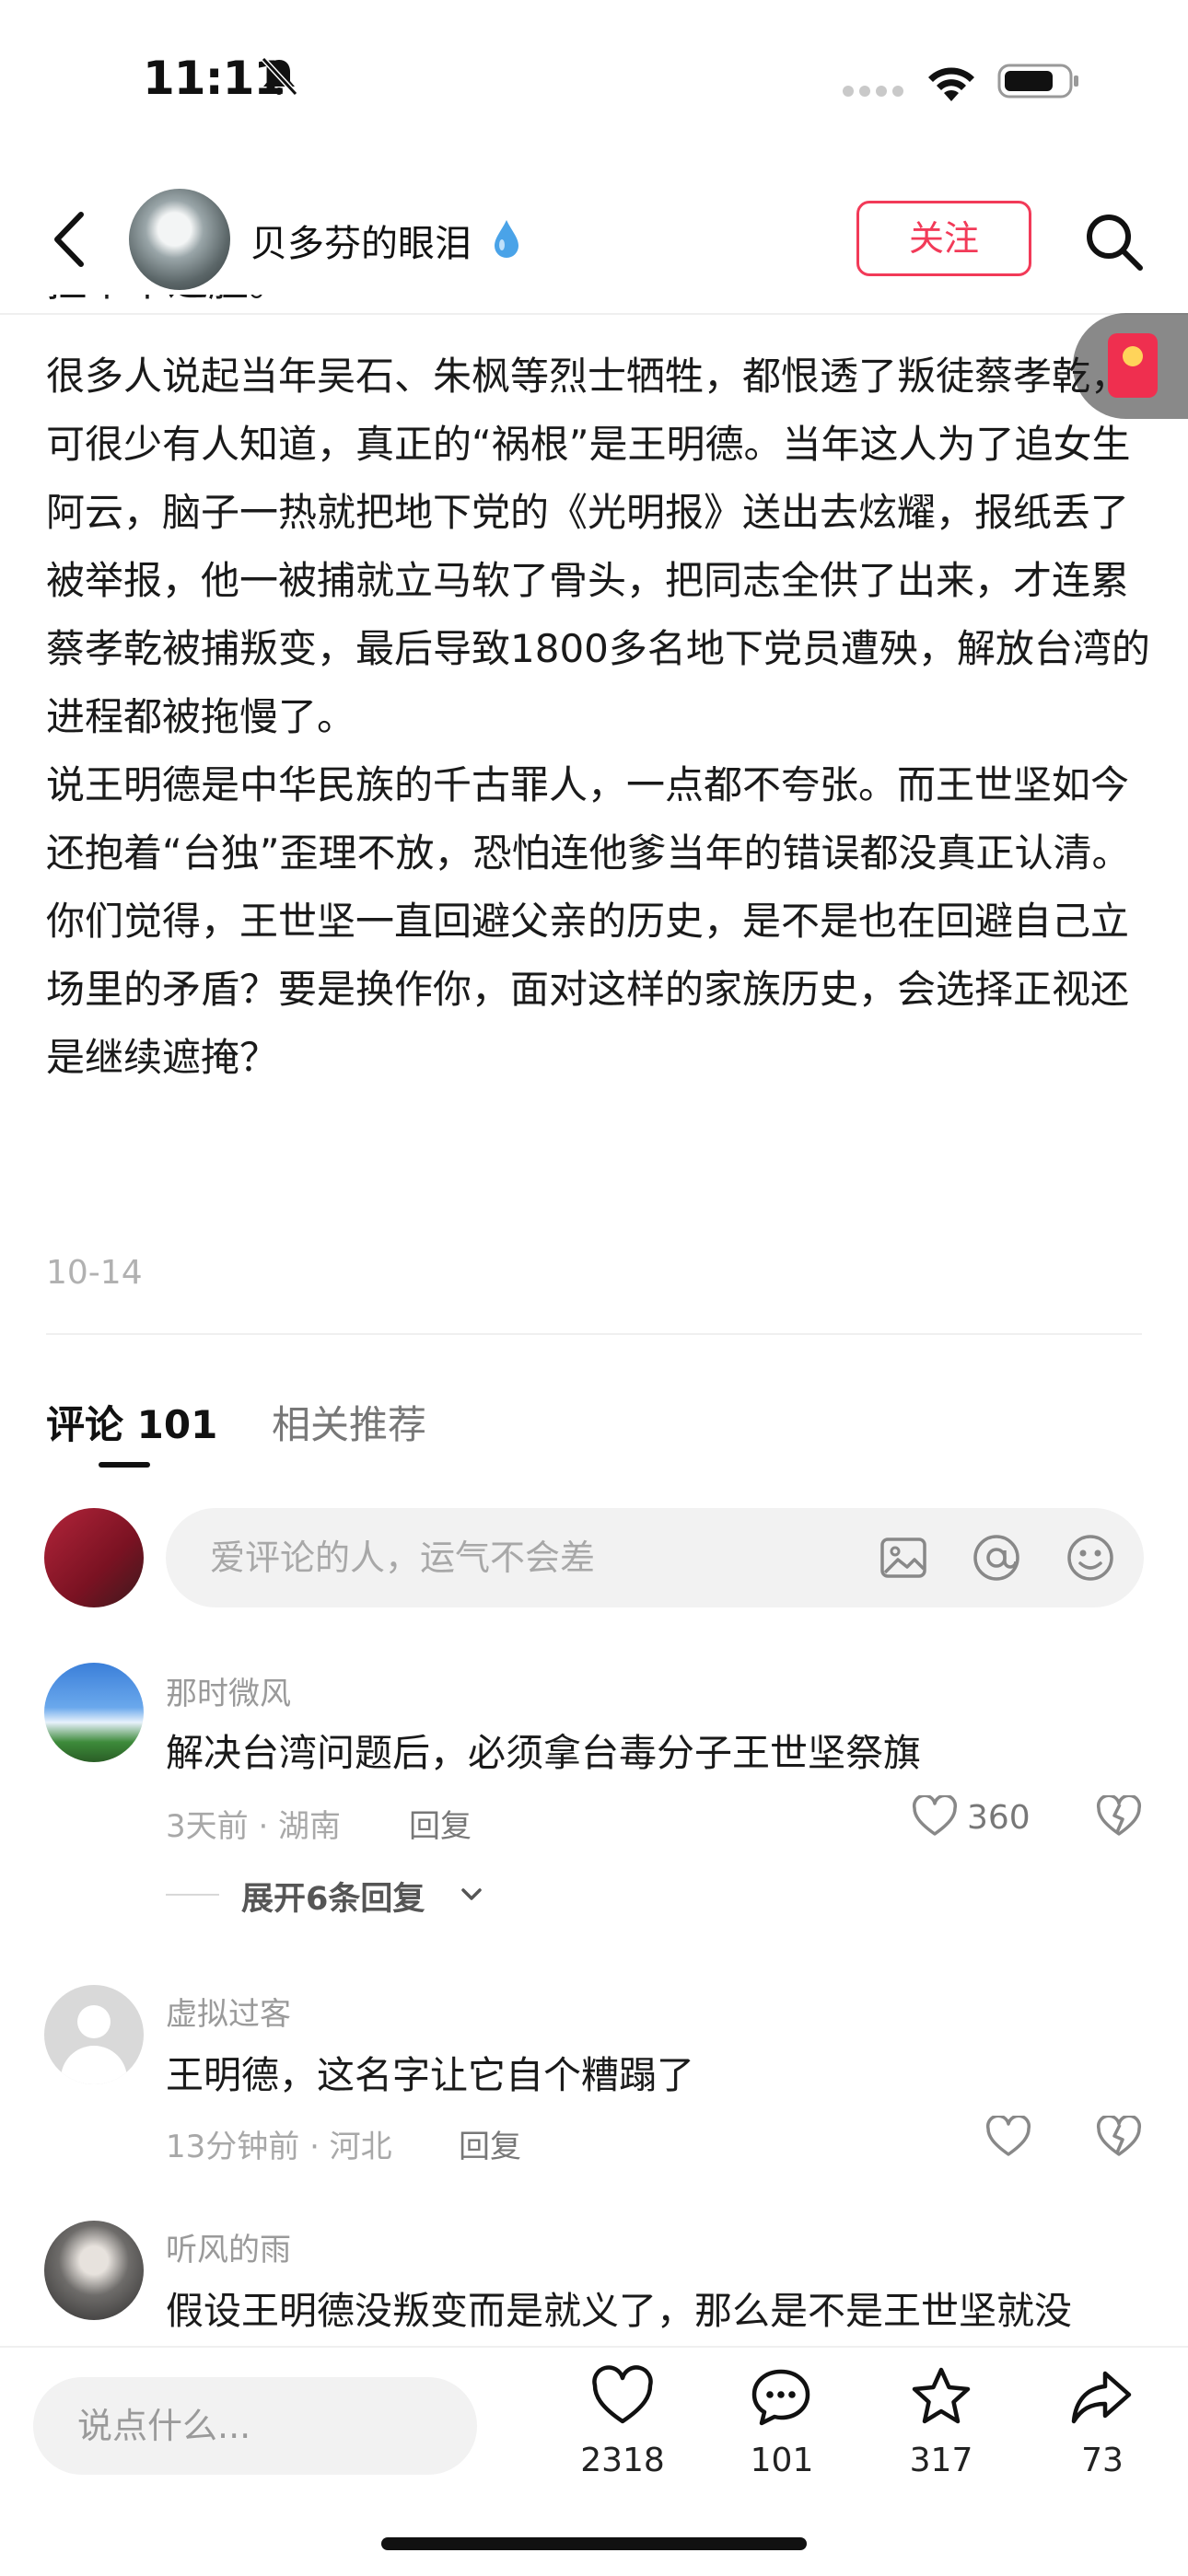 The width and height of the screenshot is (1188, 2576). I want to click on like-count: 360, so click(999, 1818).